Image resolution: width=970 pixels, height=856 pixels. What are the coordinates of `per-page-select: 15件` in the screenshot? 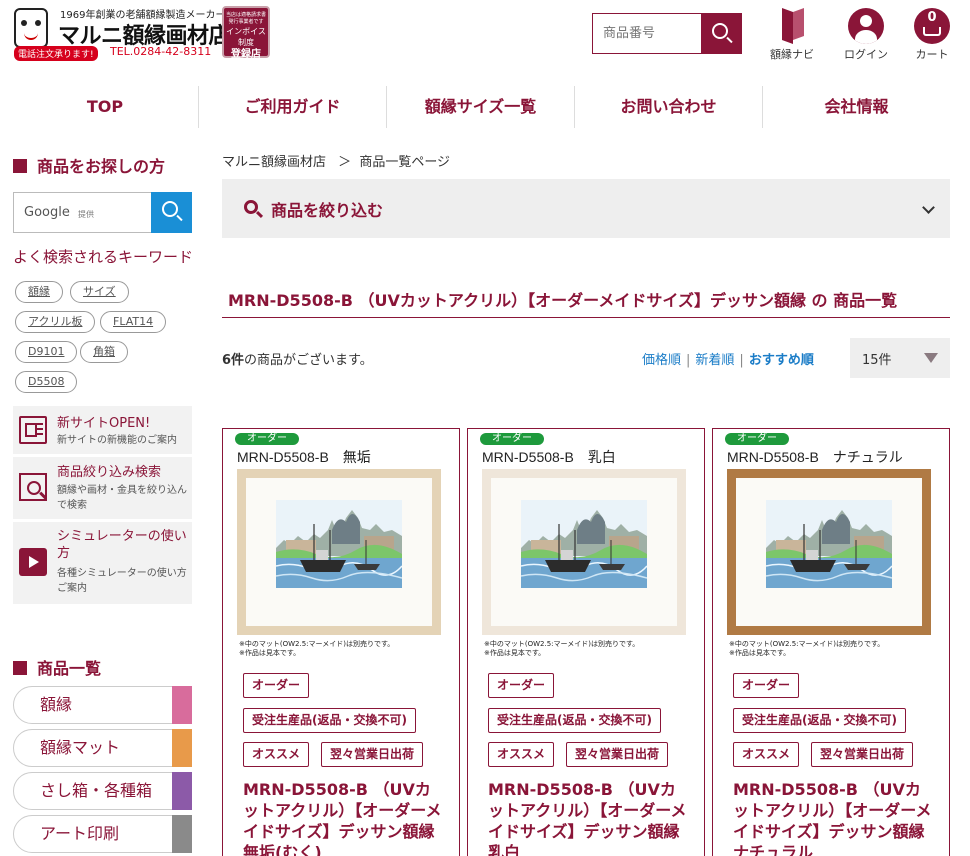 It's located at (900, 358).